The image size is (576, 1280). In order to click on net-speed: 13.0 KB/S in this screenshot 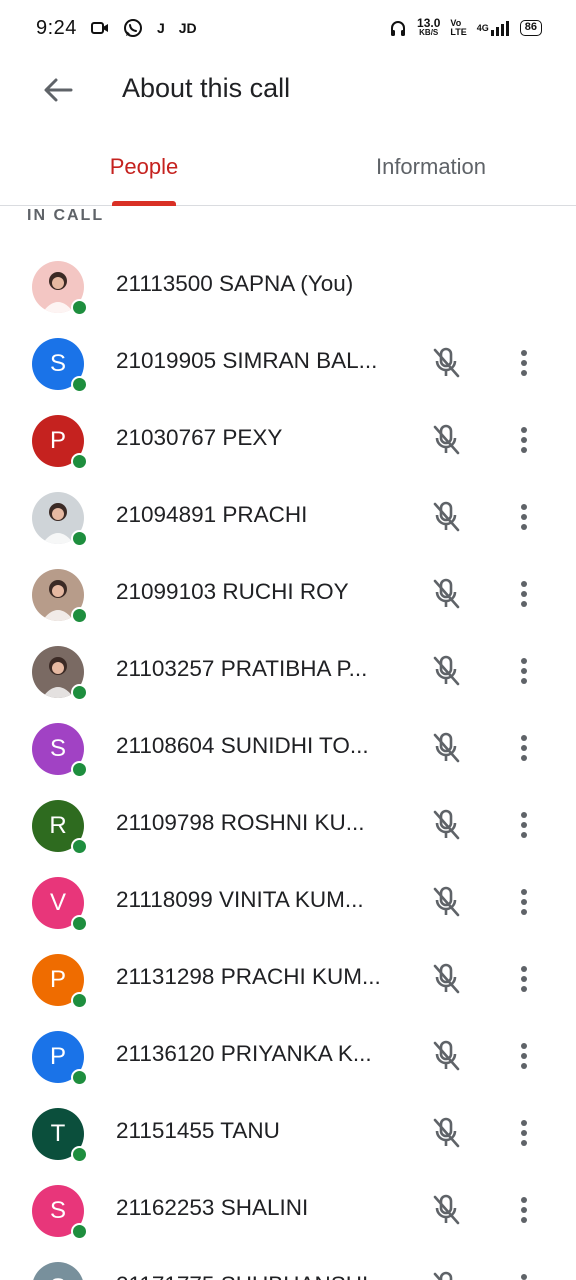, I will do `click(429, 26)`.